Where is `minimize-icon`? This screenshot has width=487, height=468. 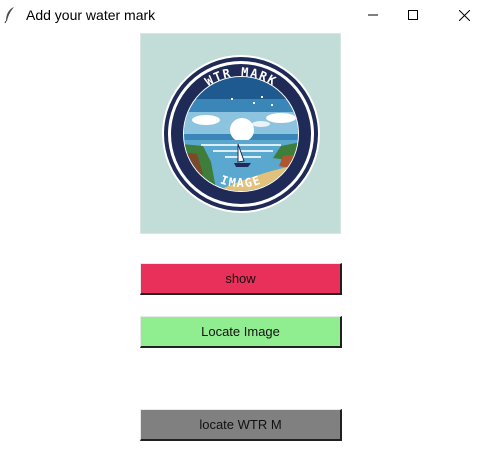
minimize-icon is located at coordinates (373, 15).